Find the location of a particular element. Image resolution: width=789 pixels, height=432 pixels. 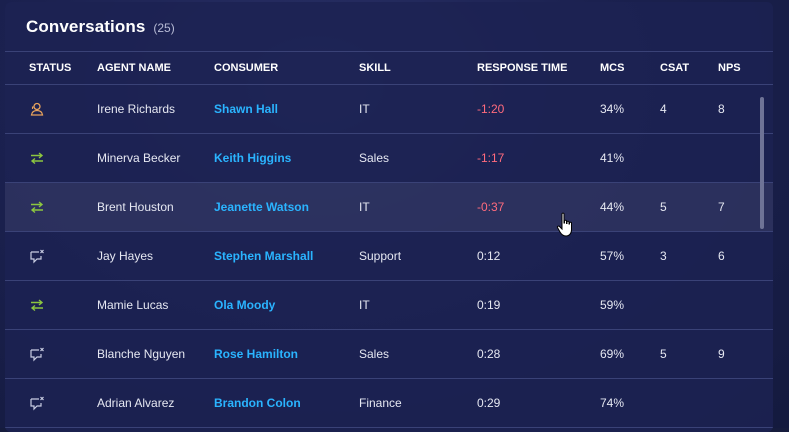

agent-name: Minerva Becker is located at coordinates (139, 158).